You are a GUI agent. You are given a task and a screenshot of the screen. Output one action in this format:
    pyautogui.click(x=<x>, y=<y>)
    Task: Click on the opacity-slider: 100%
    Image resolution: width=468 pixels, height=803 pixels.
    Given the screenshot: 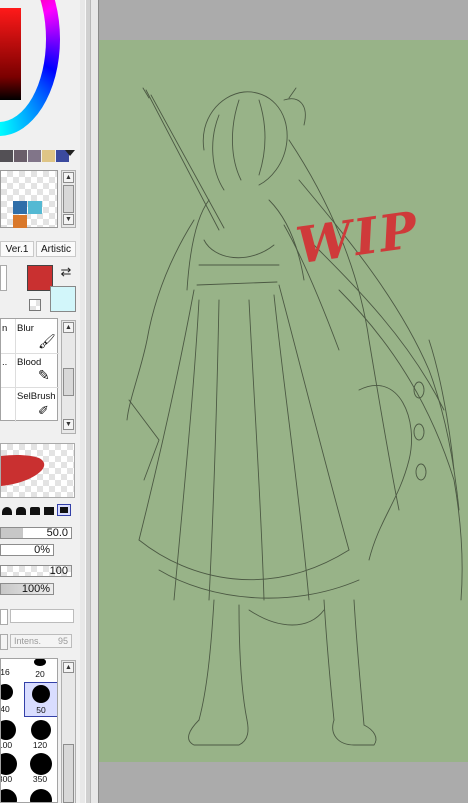 What is the action you would take?
    pyautogui.click(x=27, y=589)
    